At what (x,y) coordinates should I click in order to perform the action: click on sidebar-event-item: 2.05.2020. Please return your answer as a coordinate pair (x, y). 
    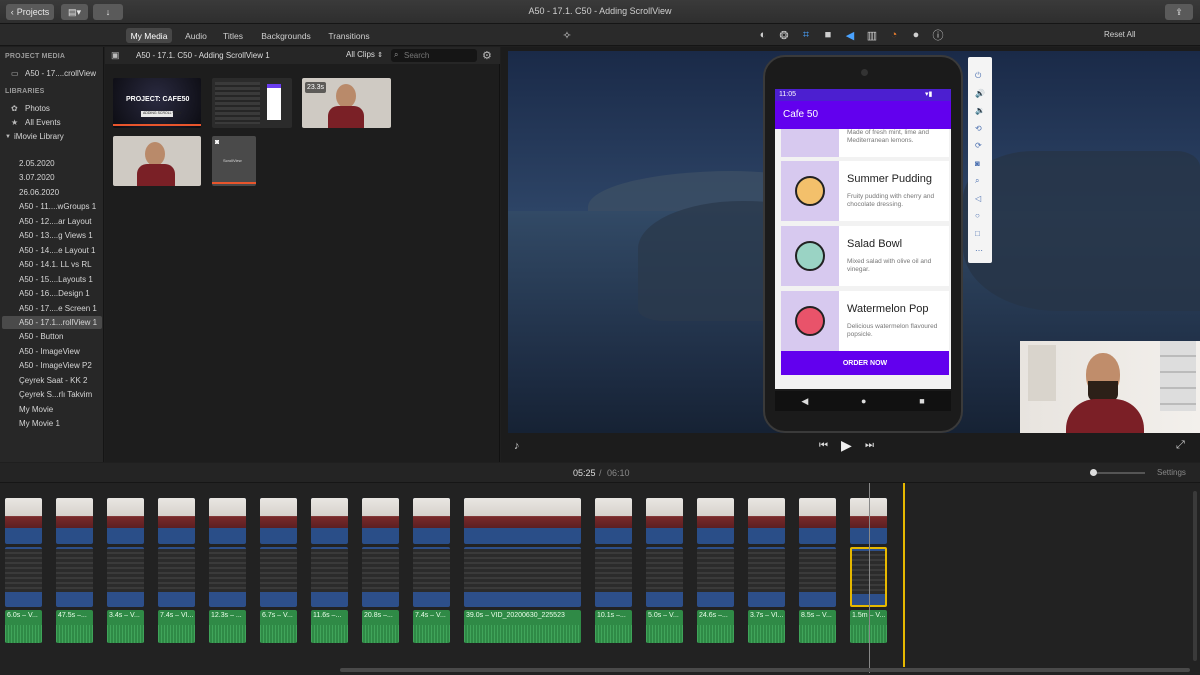
    Looking at the image, I should click on (52, 163).